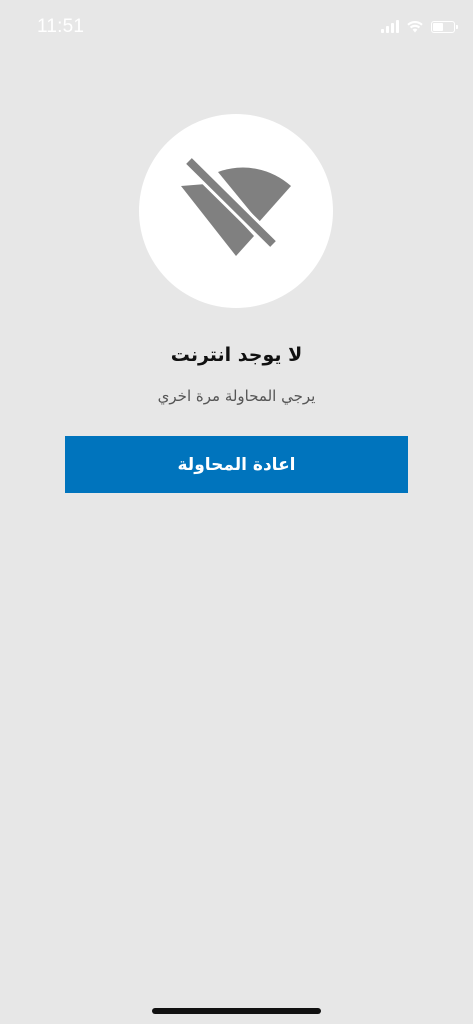  I want to click on wifi-icon, so click(415, 26).